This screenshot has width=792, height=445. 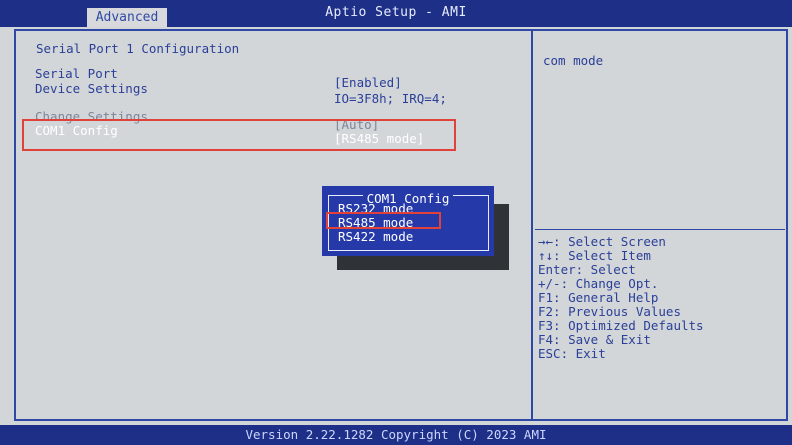 I want to click on help-key-enter: Enter: Select, so click(x=587, y=269).